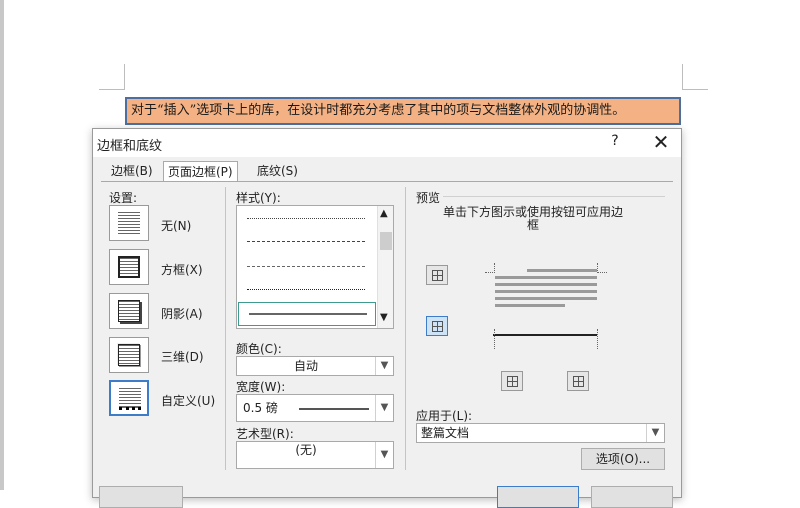 The image size is (800, 508). What do you see at coordinates (385, 267) in the screenshot?
I see `style-list-scrollbar: ▲ ▼` at bounding box center [385, 267].